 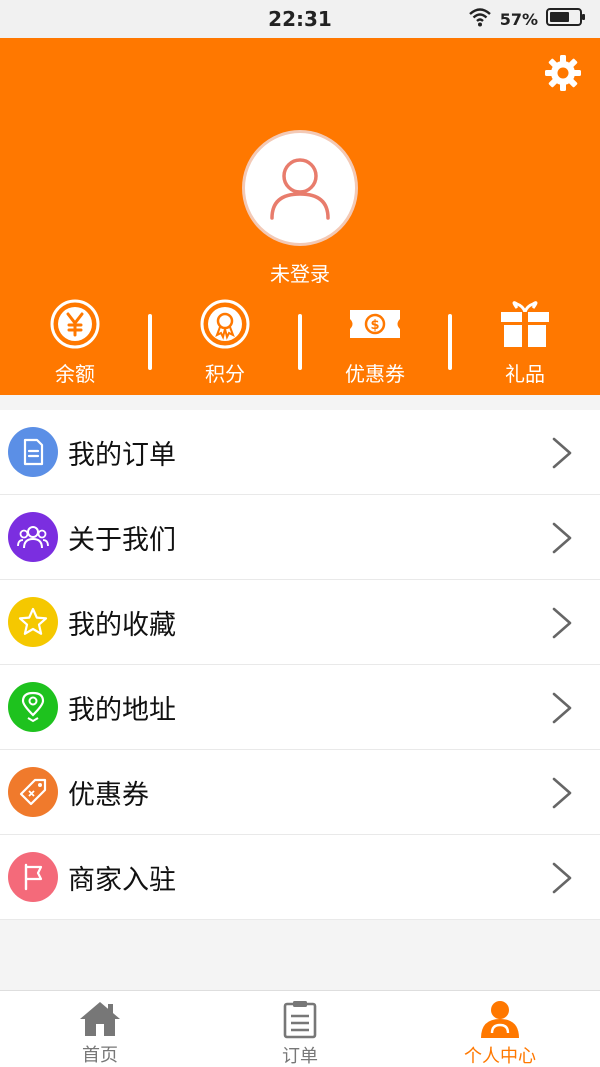 What do you see at coordinates (108, 795) in the screenshot?
I see `menu-label: 优惠券` at bounding box center [108, 795].